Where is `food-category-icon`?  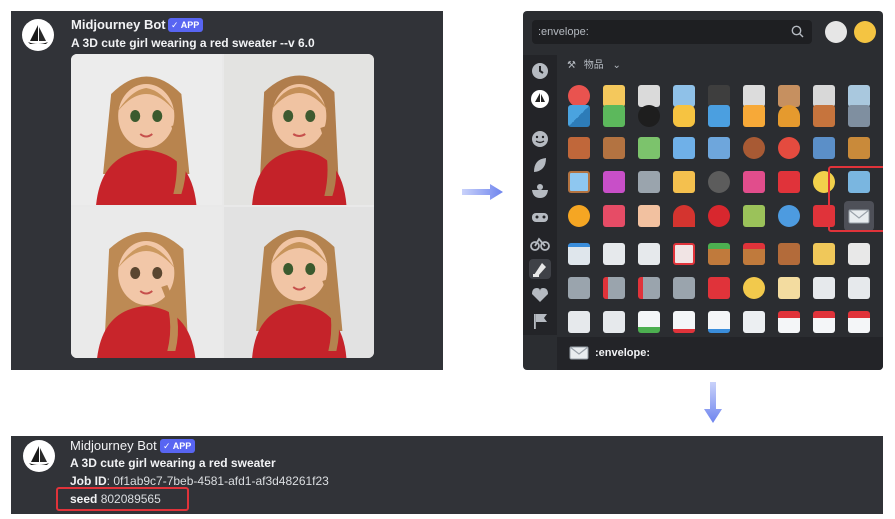 food-category-icon is located at coordinates (540, 191).